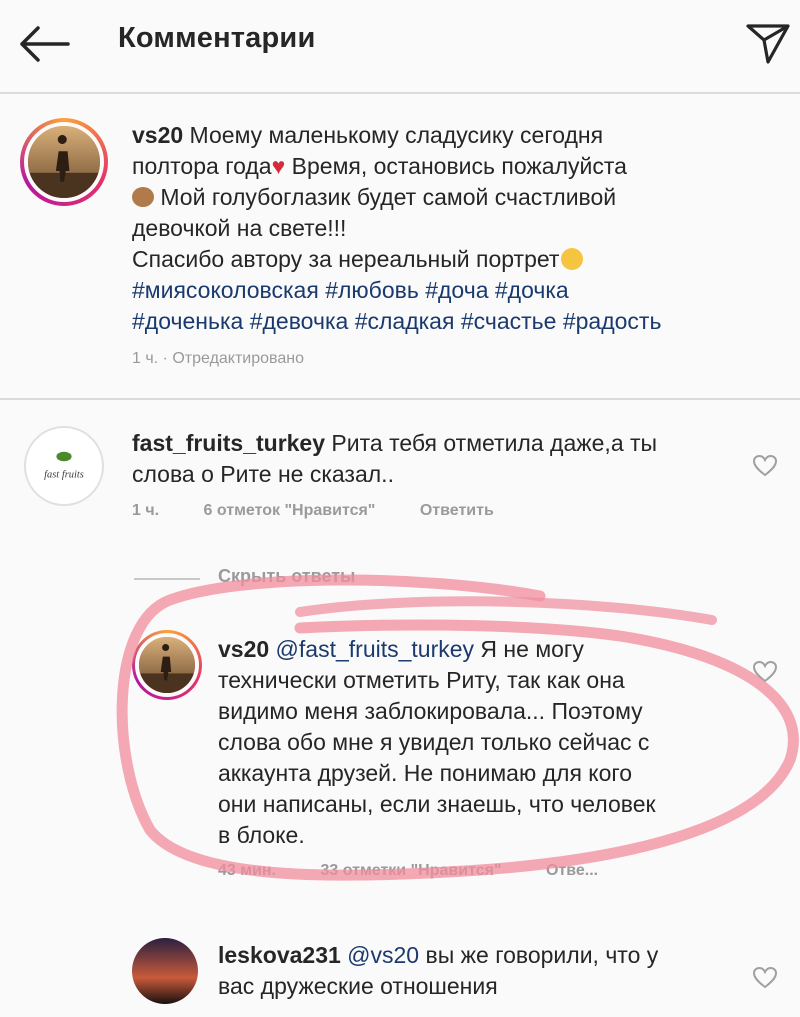  What do you see at coordinates (572, 259) in the screenshot?
I see `heart-eyes-emoji-icon` at bounding box center [572, 259].